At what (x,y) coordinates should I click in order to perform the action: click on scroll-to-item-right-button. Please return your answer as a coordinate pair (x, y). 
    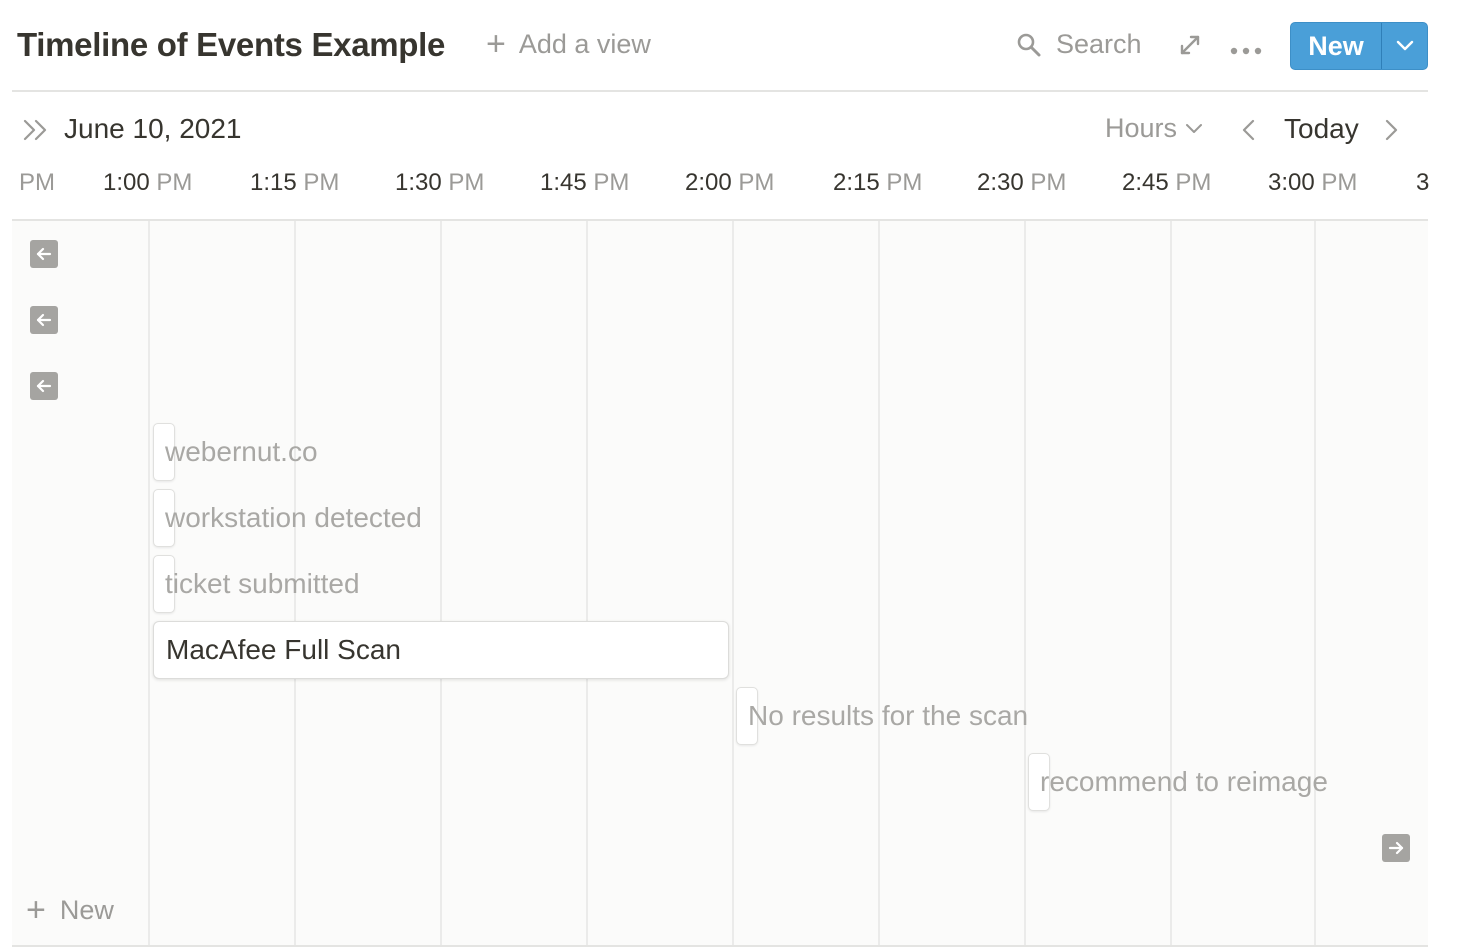
    Looking at the image, I should click on (1396, 848).